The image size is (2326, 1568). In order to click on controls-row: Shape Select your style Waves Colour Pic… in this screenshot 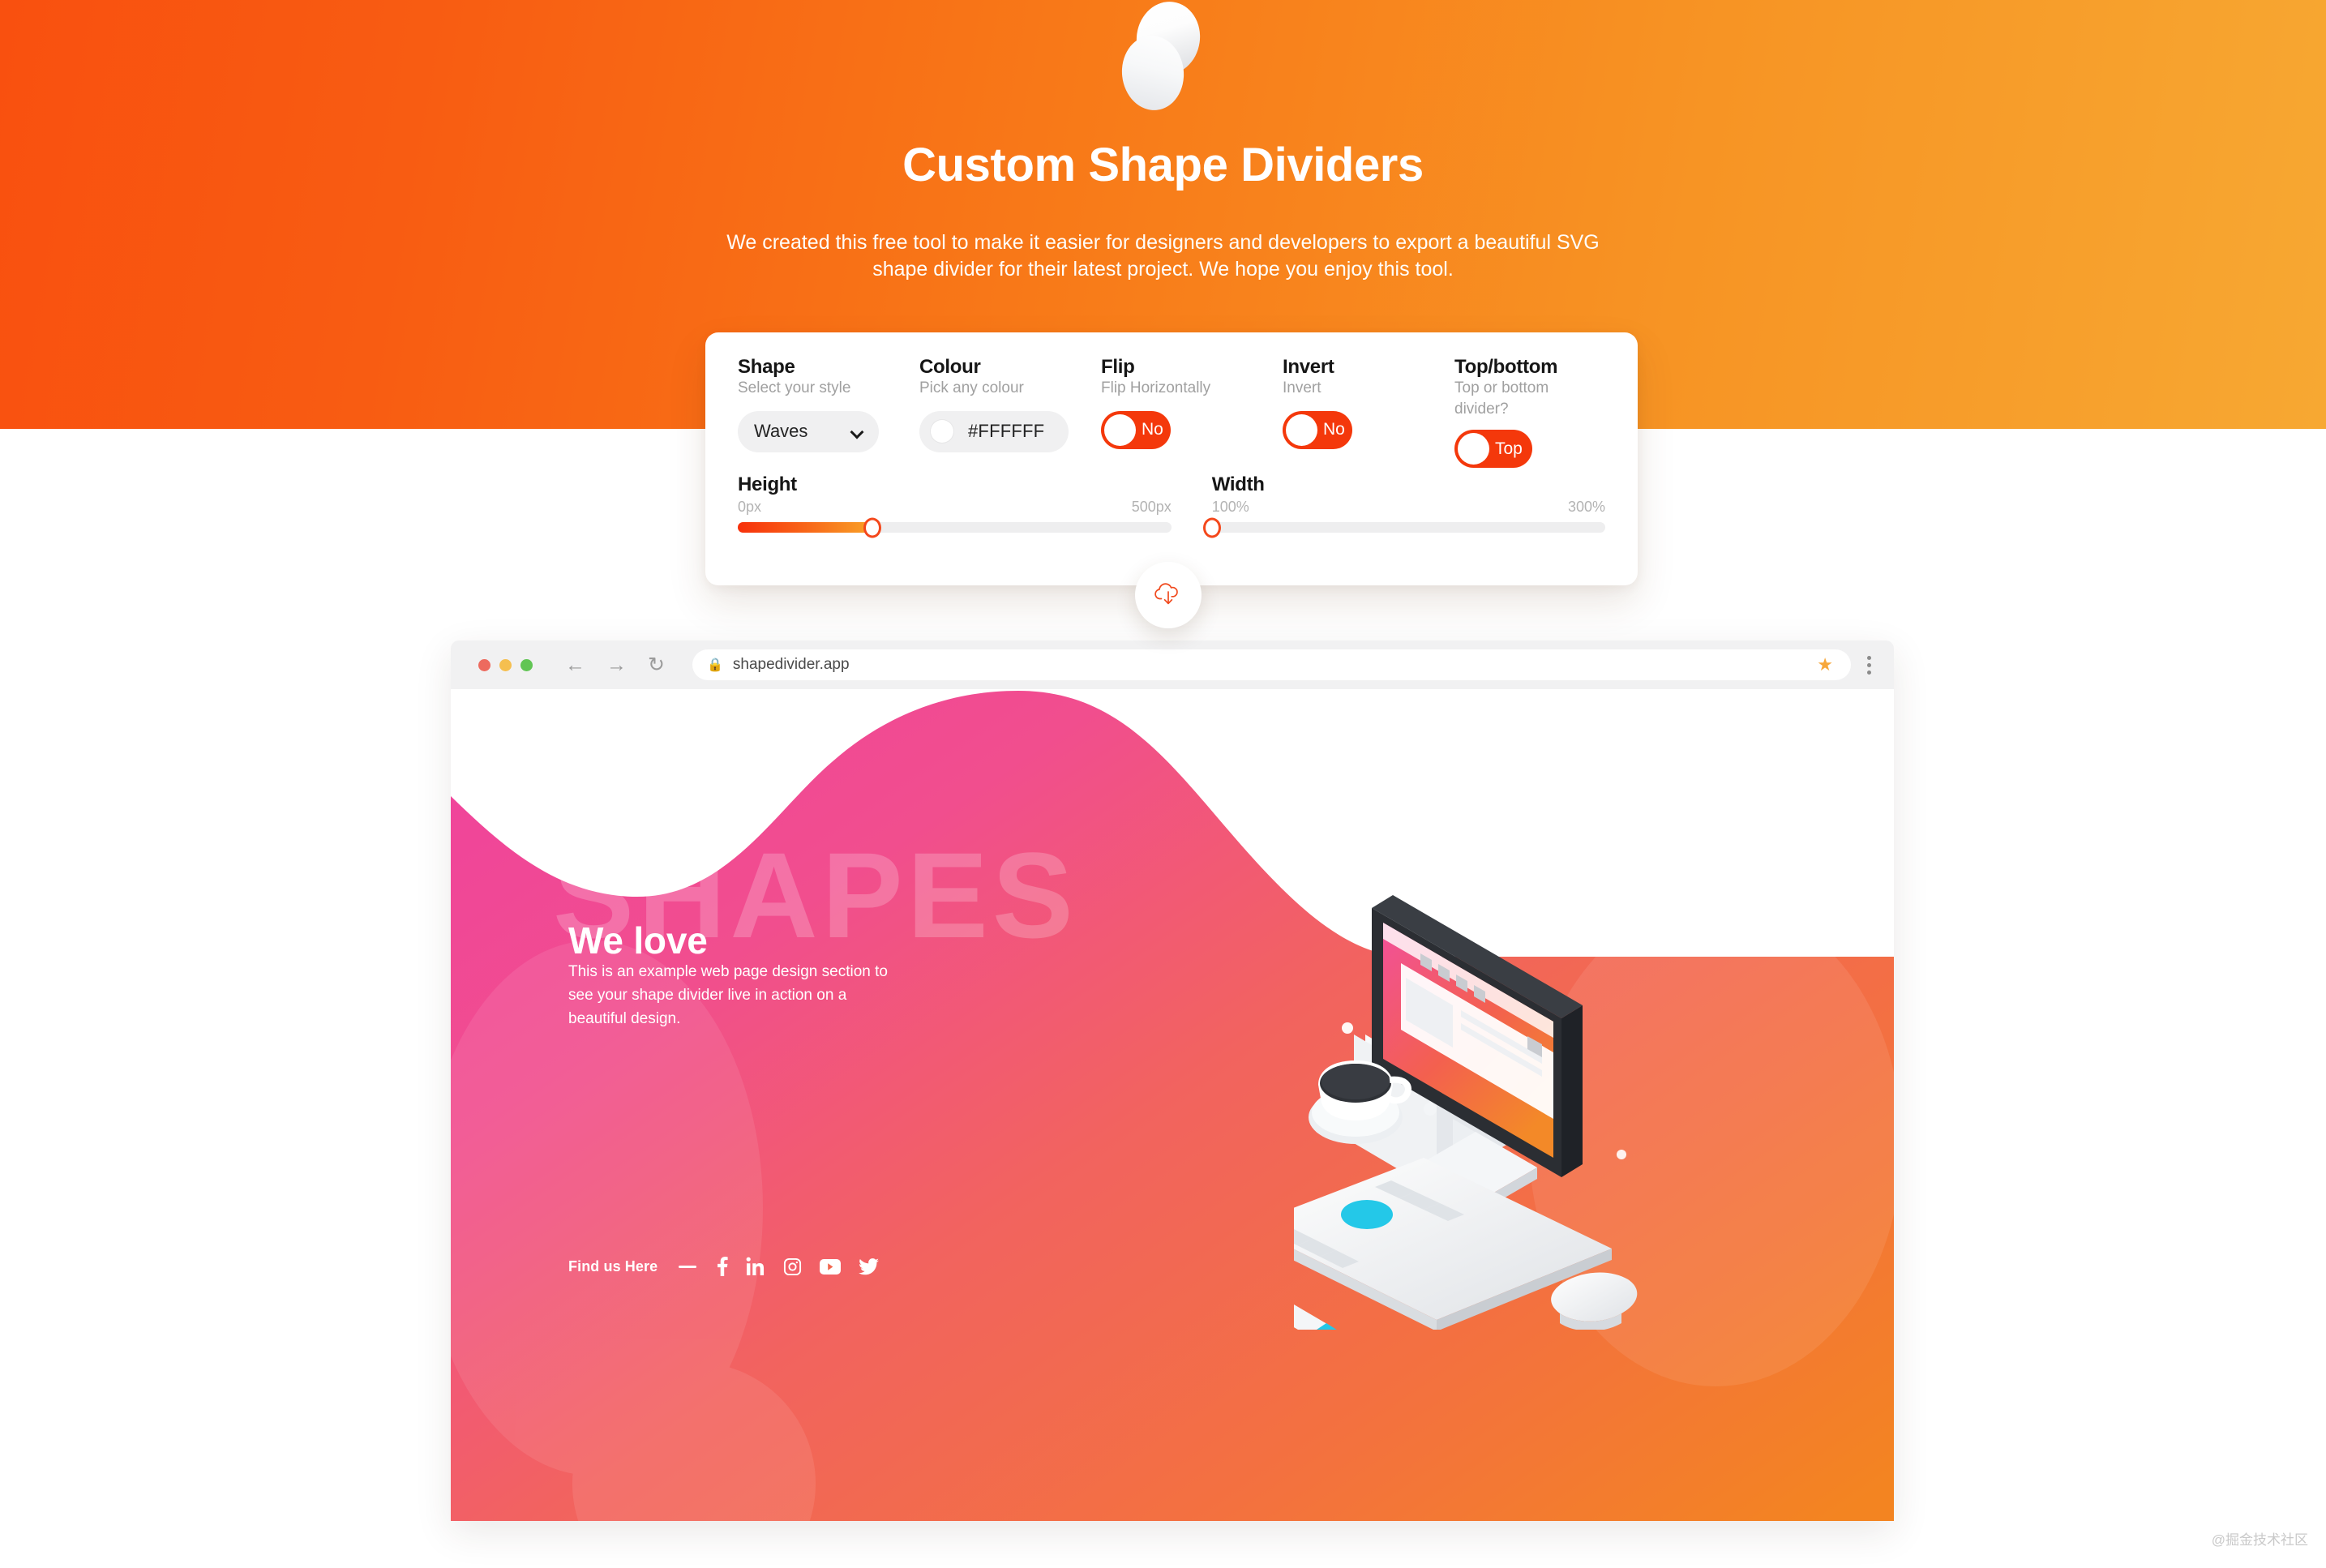, I will do `click(1171, 412)`.